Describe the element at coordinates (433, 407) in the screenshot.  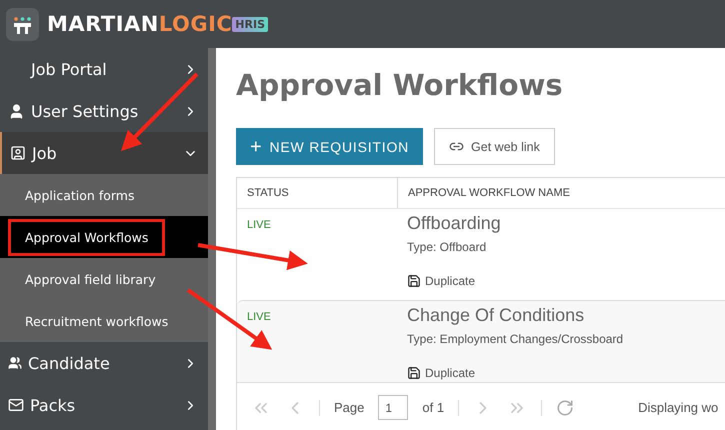
I see `page-count: of 1` at that location.